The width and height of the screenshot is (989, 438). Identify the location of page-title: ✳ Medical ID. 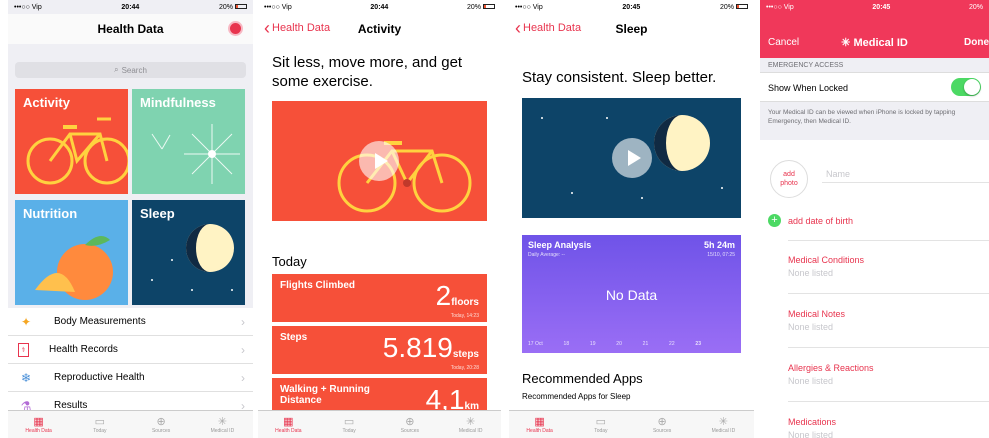
(874, 42).